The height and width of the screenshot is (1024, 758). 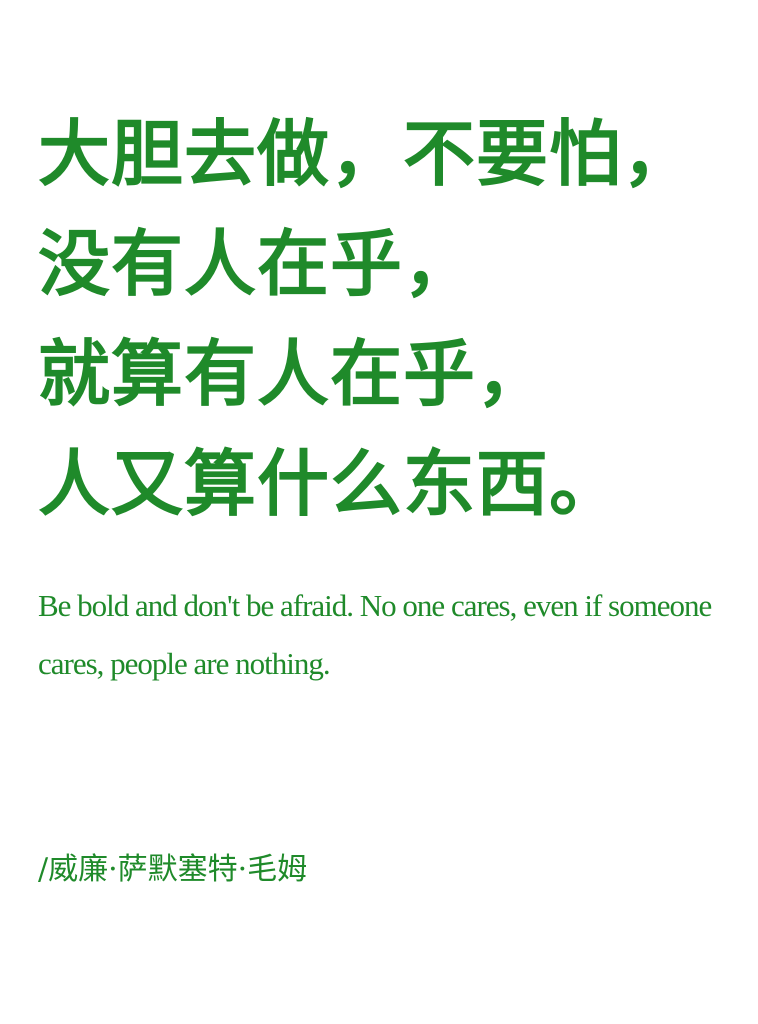 I want to click on author-attribution: /威廉·萨默塞特·毛姆, so click(x=173, y=869).